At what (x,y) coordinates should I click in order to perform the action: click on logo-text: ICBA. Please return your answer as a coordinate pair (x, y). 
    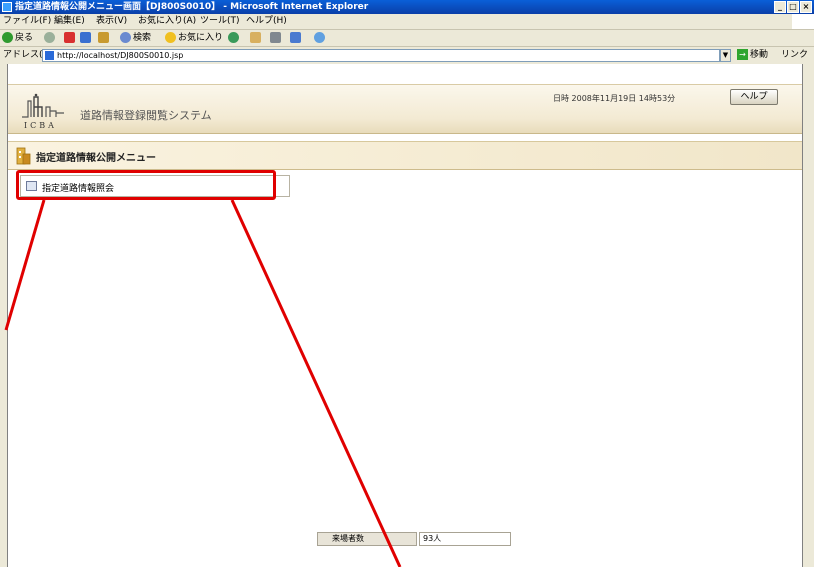
    Looking at the image, I should click on (40, 125).